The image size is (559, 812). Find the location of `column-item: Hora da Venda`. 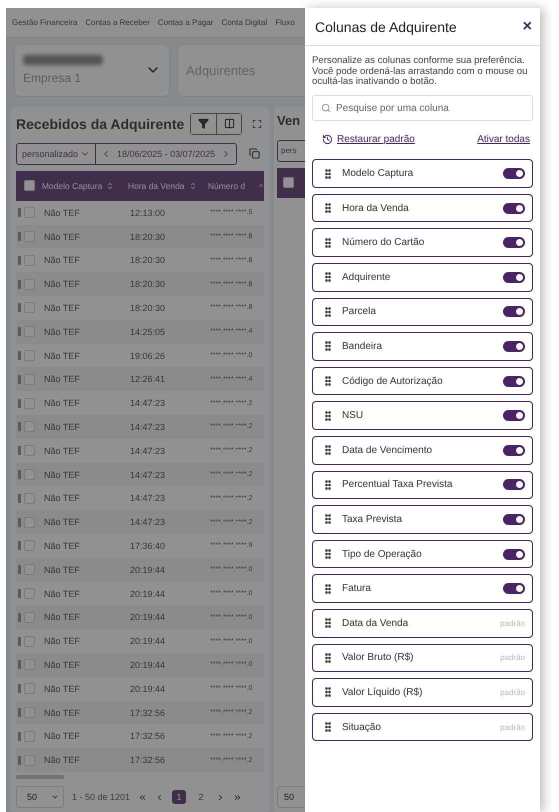

column-item: Hora da Venda is located at coordinates (422, 208).